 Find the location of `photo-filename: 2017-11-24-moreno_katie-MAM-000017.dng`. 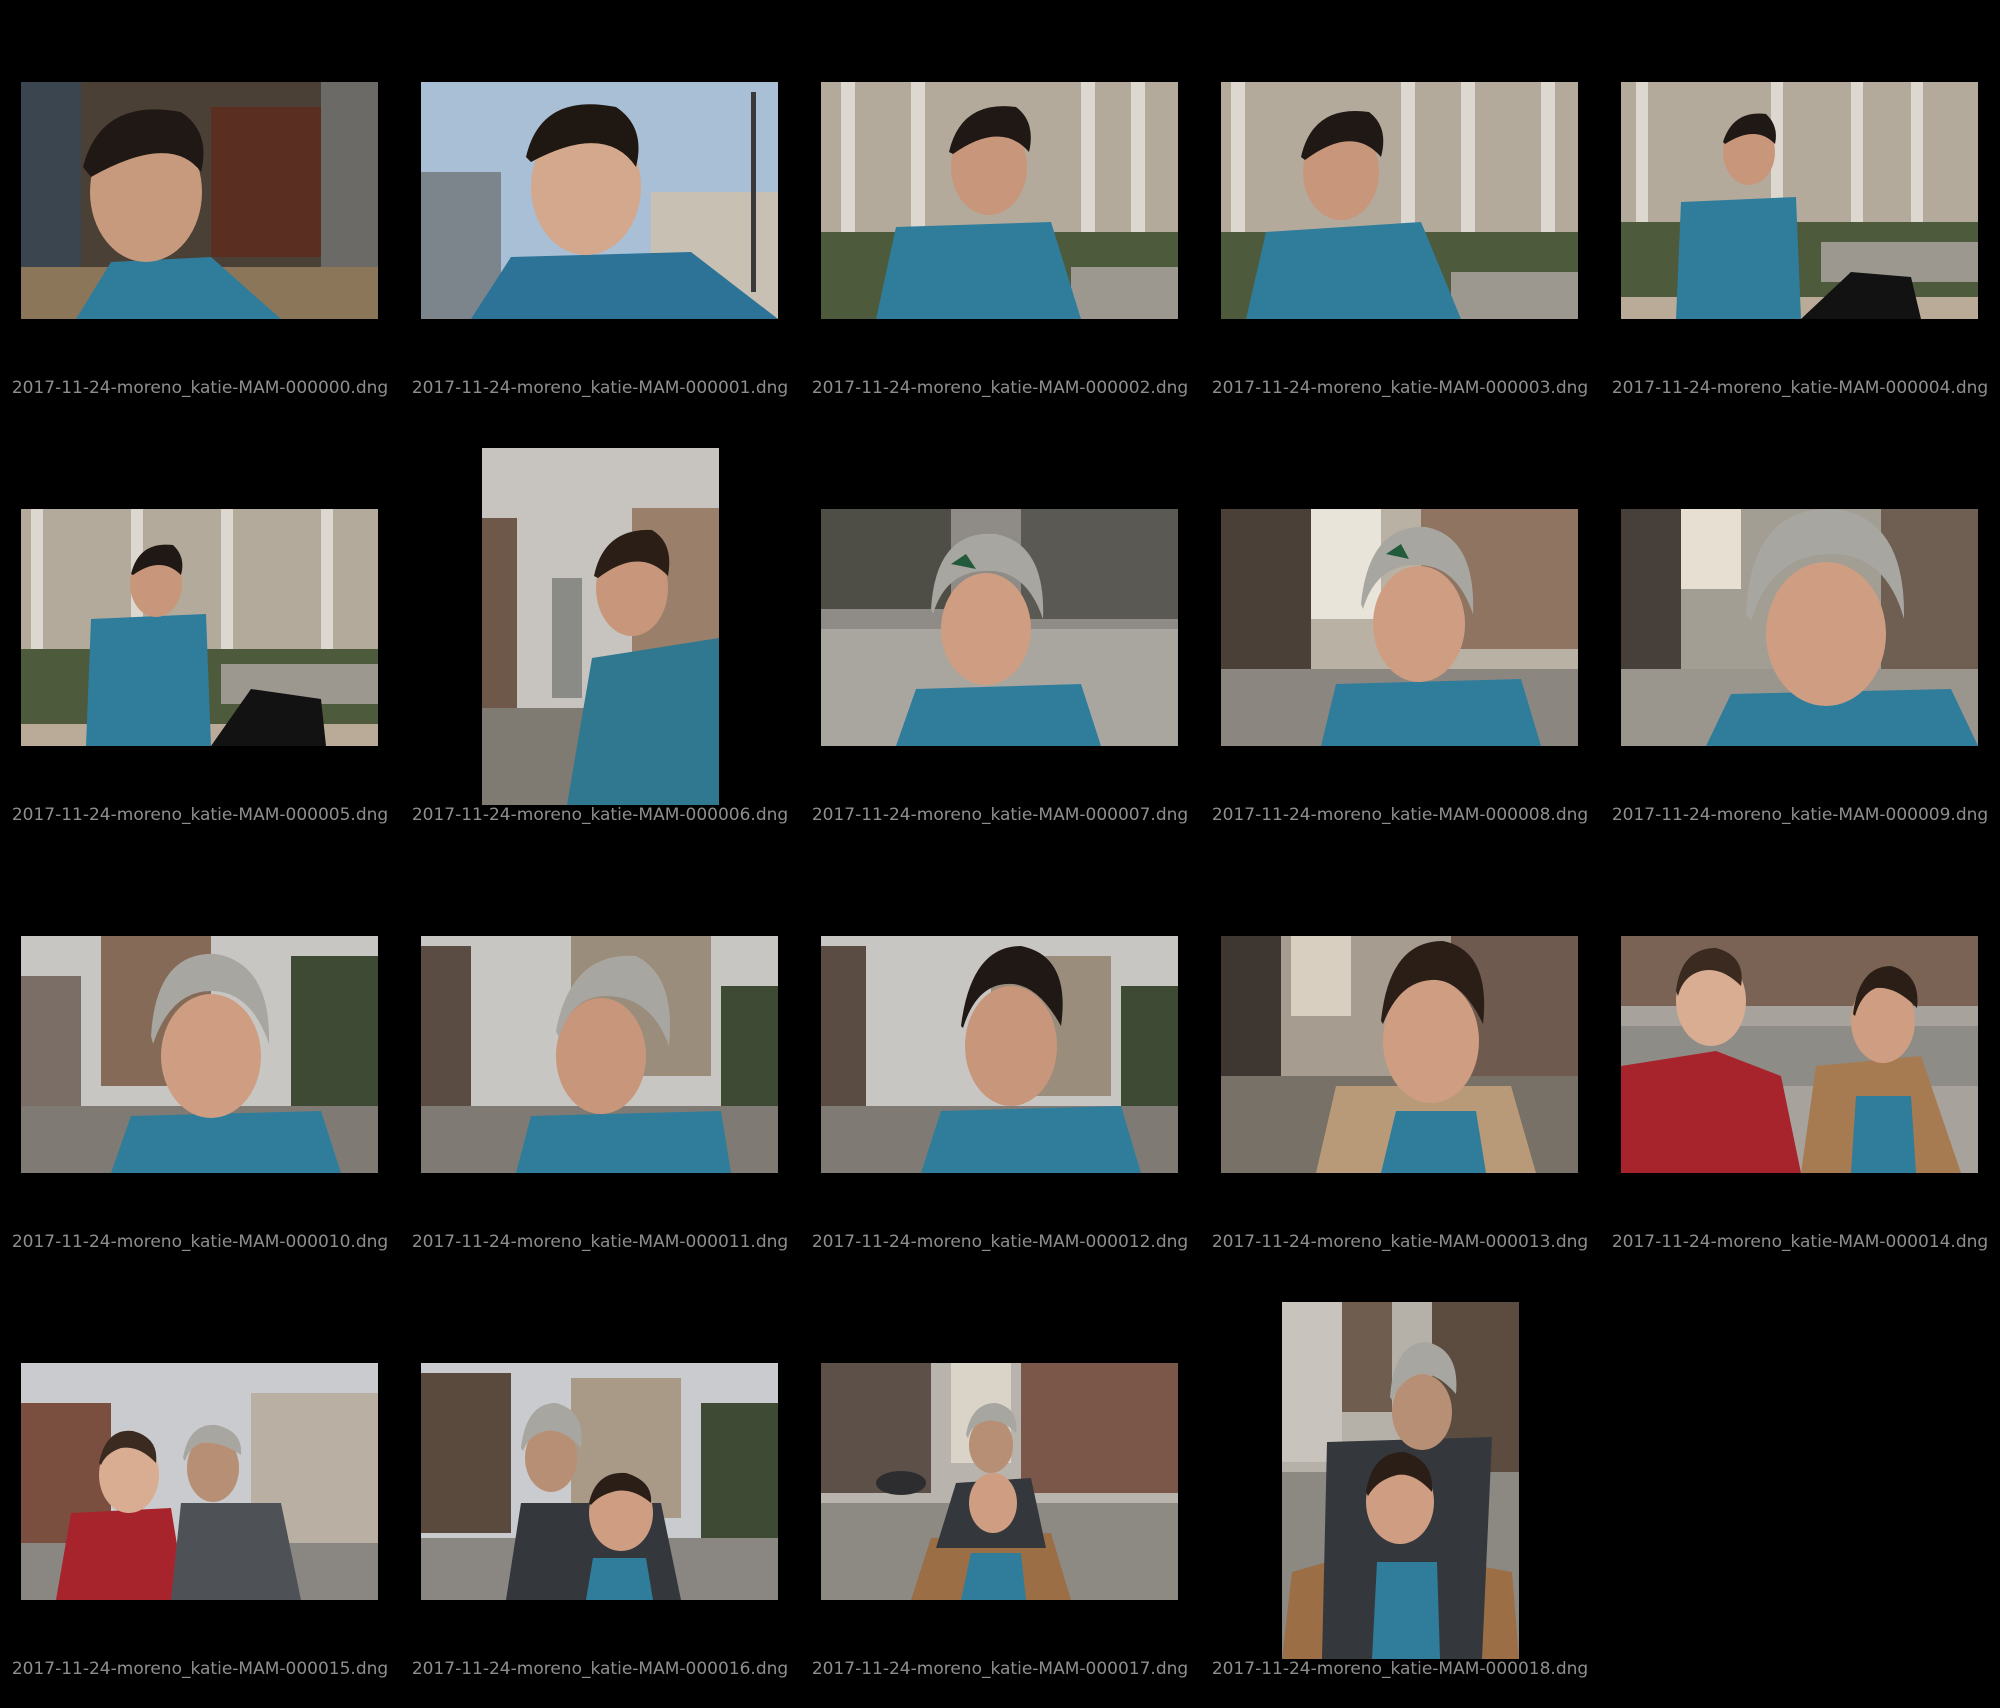

photo-filename: 2017-11-24-moreno_katie-MAM-000017.dng is located at coordinates (1000, 1669).